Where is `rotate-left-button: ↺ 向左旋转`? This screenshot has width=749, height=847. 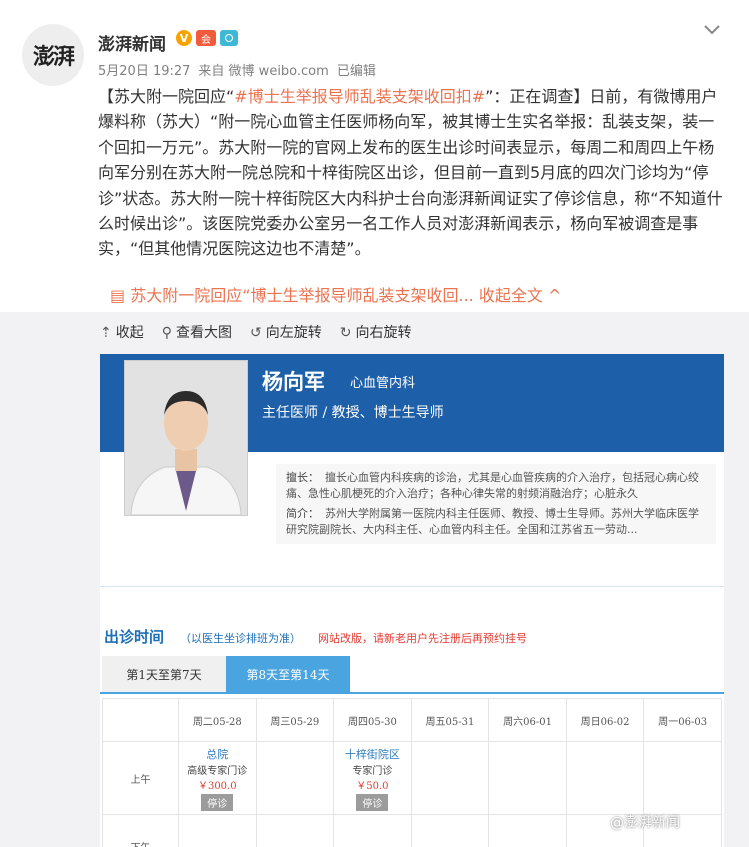
rotate-left-button: ↺ 向左旋转 is located at coordinates (286, 332).